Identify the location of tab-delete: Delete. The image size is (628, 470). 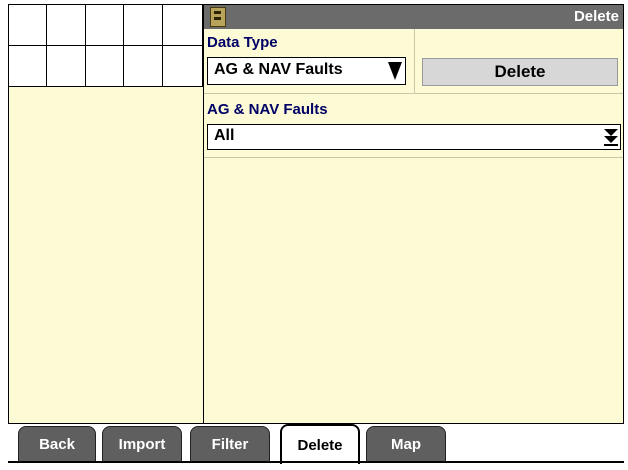
(320, 444).